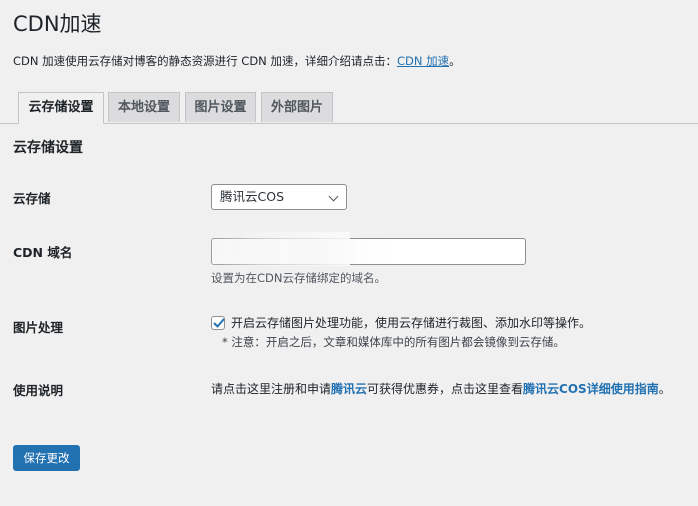 The width and height of the screenshot is (698, 506). What do you see at coordinates (349, 107) in the screenshot?
I see `settings-tabs: 云存储设置 本地设置 图片设置 外部图片` at bounding box center [349, 107].